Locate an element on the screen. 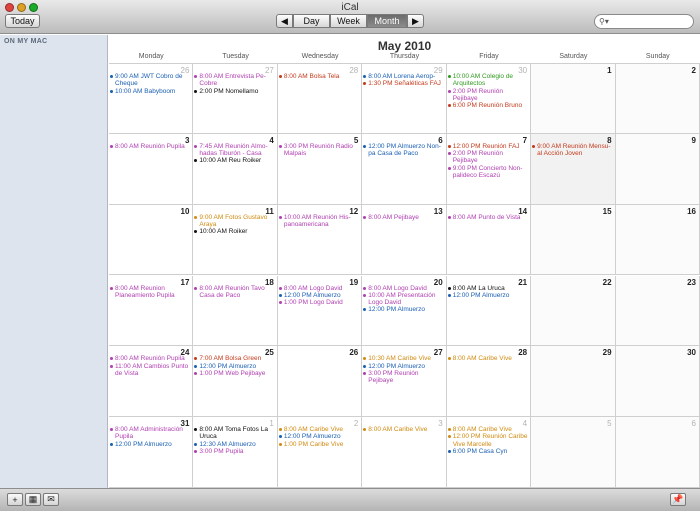  day-cell: 22 is located at coordinates (573, 311).